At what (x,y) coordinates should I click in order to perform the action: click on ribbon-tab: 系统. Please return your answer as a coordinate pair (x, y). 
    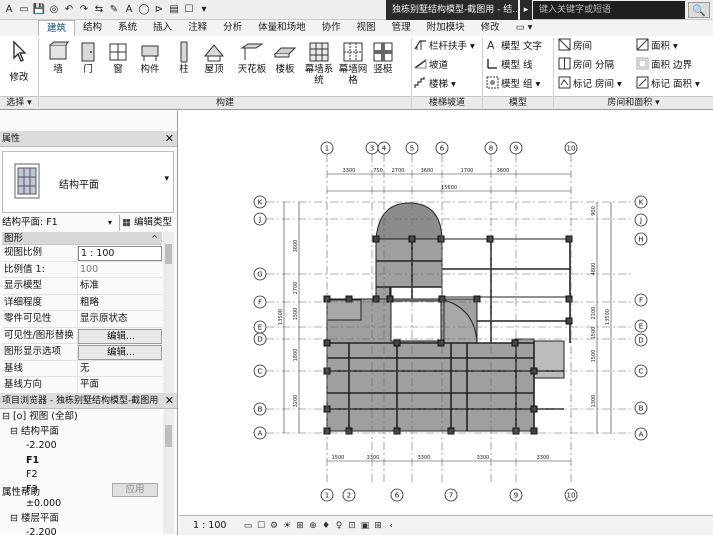
    Looking at the image, I should click on (127, 28).